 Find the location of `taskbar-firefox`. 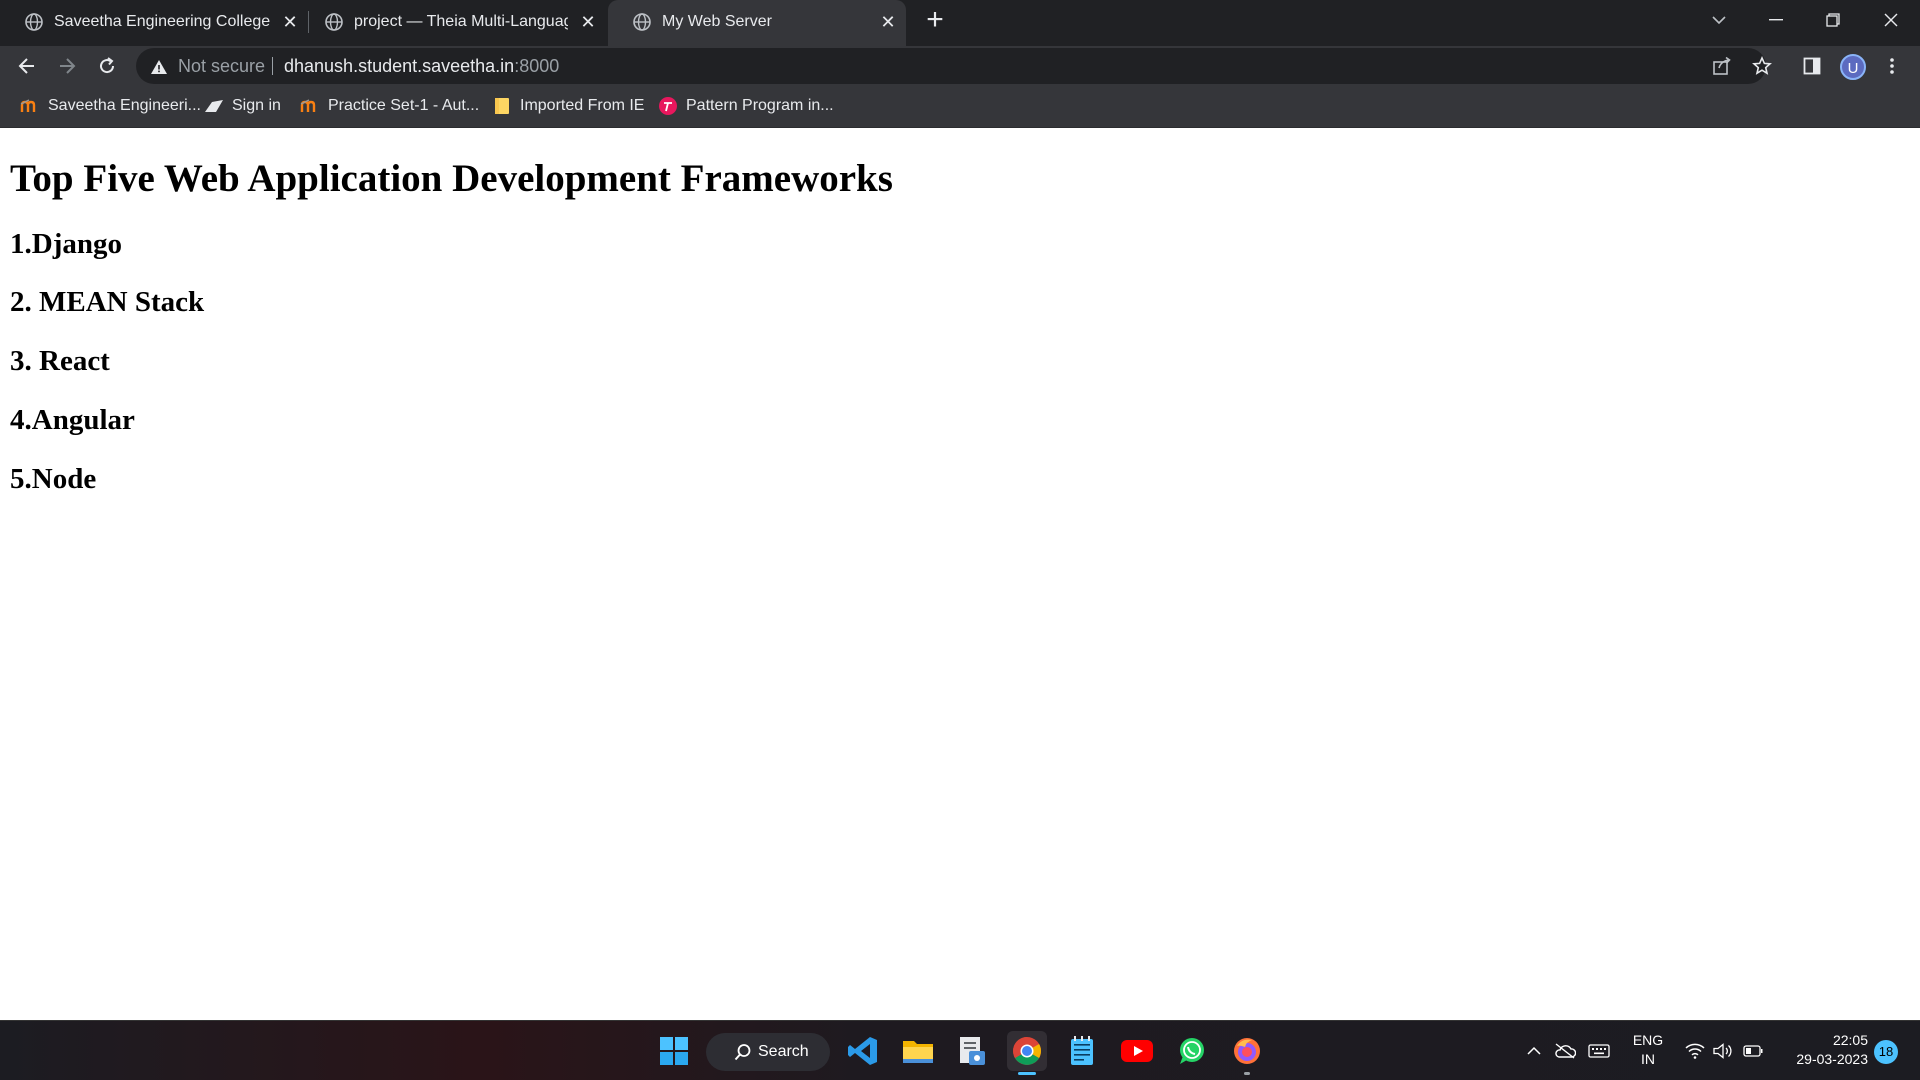

taskbar-firefox is located at coordinates (1247, 1053).